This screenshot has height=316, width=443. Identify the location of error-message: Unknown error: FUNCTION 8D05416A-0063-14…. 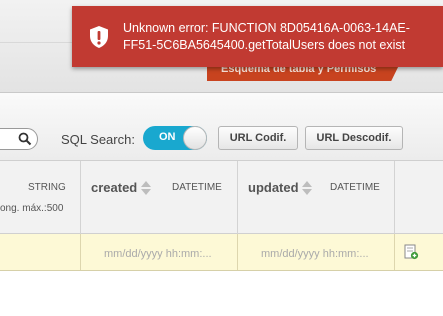
(266, 36).